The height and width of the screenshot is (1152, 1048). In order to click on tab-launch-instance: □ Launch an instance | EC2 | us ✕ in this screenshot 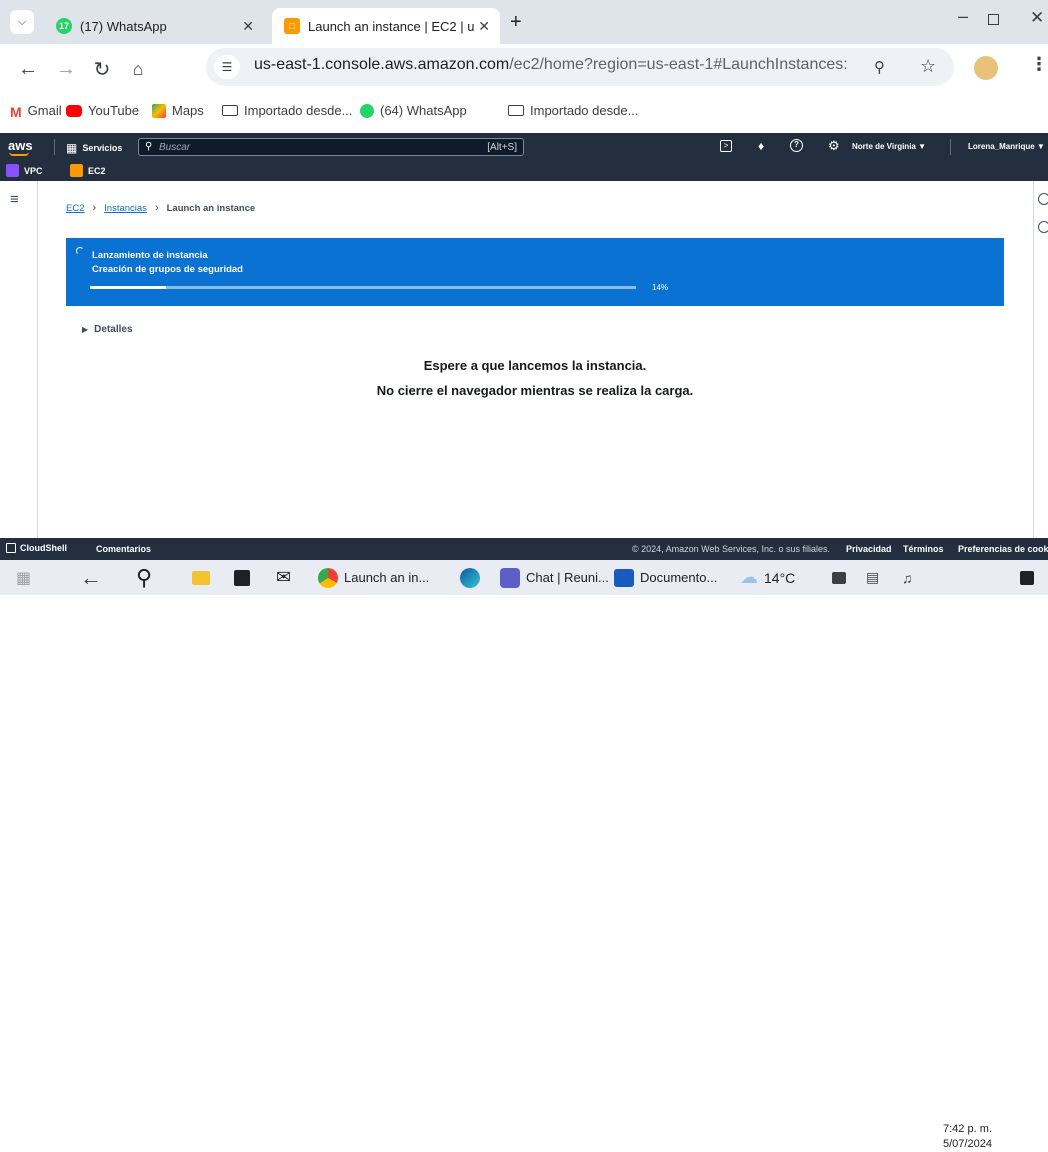, I will do `click(386, 26)`.